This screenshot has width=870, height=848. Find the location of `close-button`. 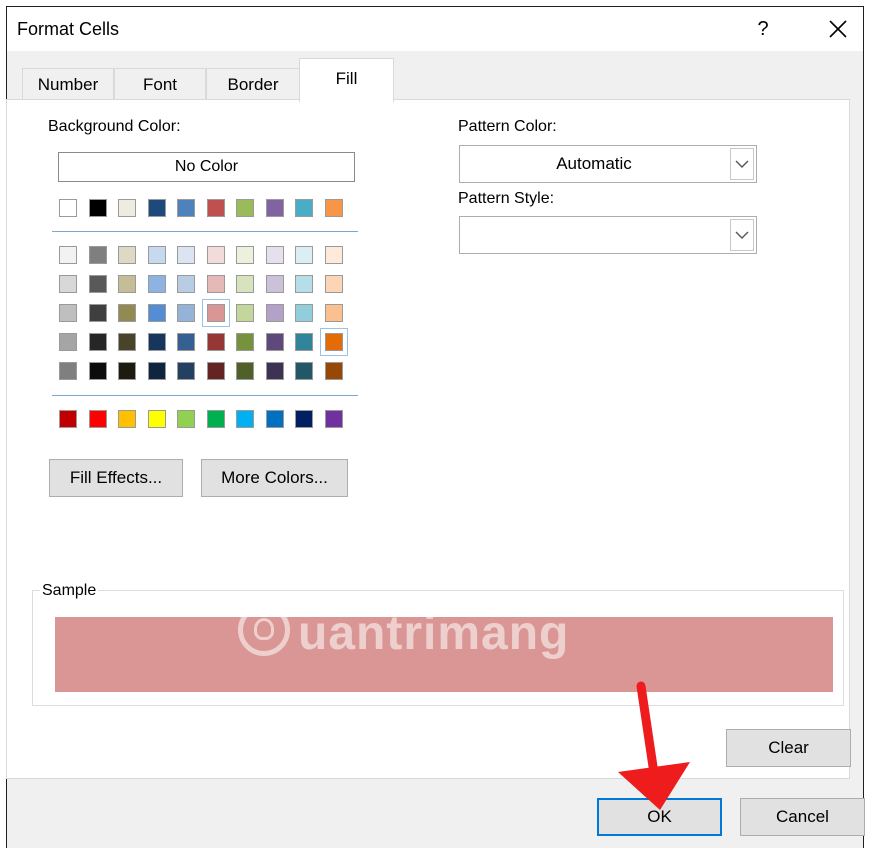

close-button is located at coordinates (838, 29).